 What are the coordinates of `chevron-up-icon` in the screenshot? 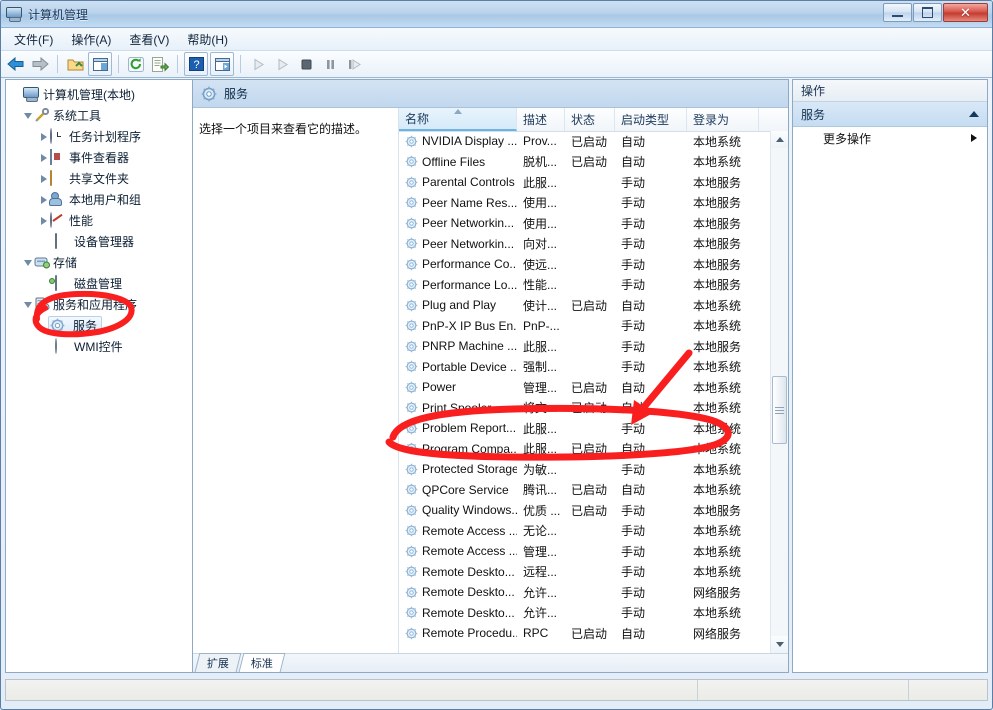 It's located at (974, 114).